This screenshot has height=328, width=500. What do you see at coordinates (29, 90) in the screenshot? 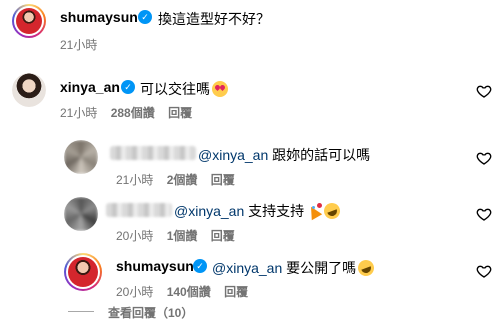
I see `commenter-avatar` at bounding box center [29, 90].